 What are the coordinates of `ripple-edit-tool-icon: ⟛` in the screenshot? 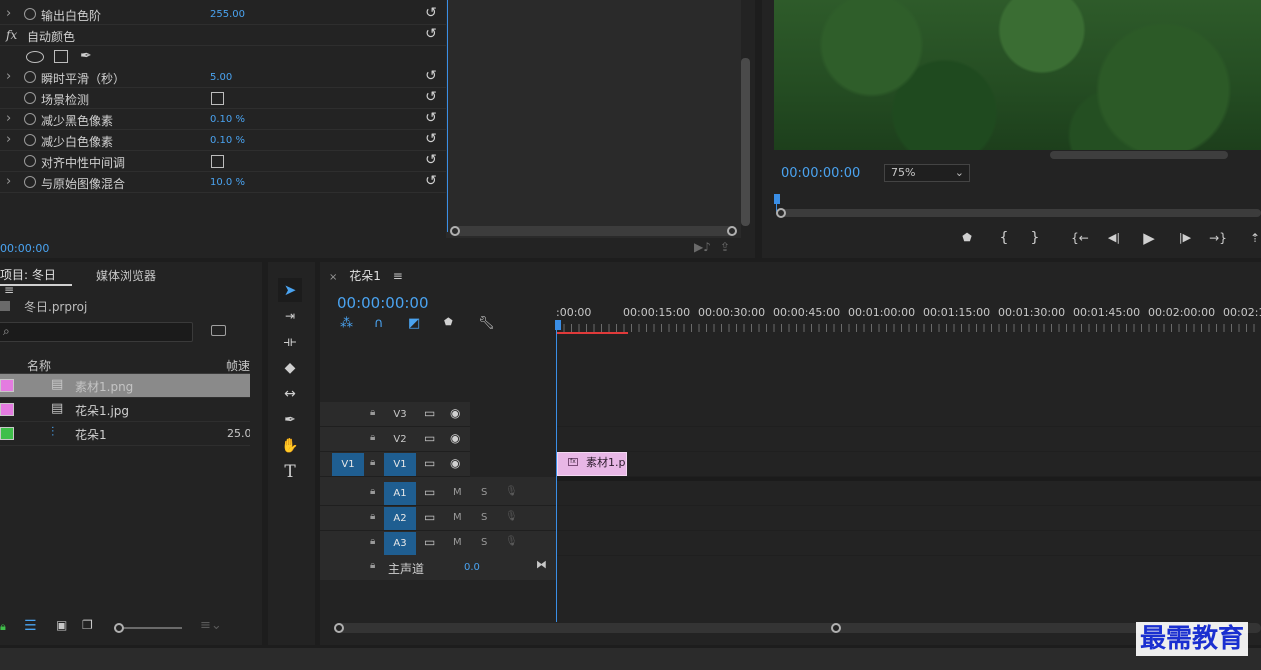 It's located at (290, 342).